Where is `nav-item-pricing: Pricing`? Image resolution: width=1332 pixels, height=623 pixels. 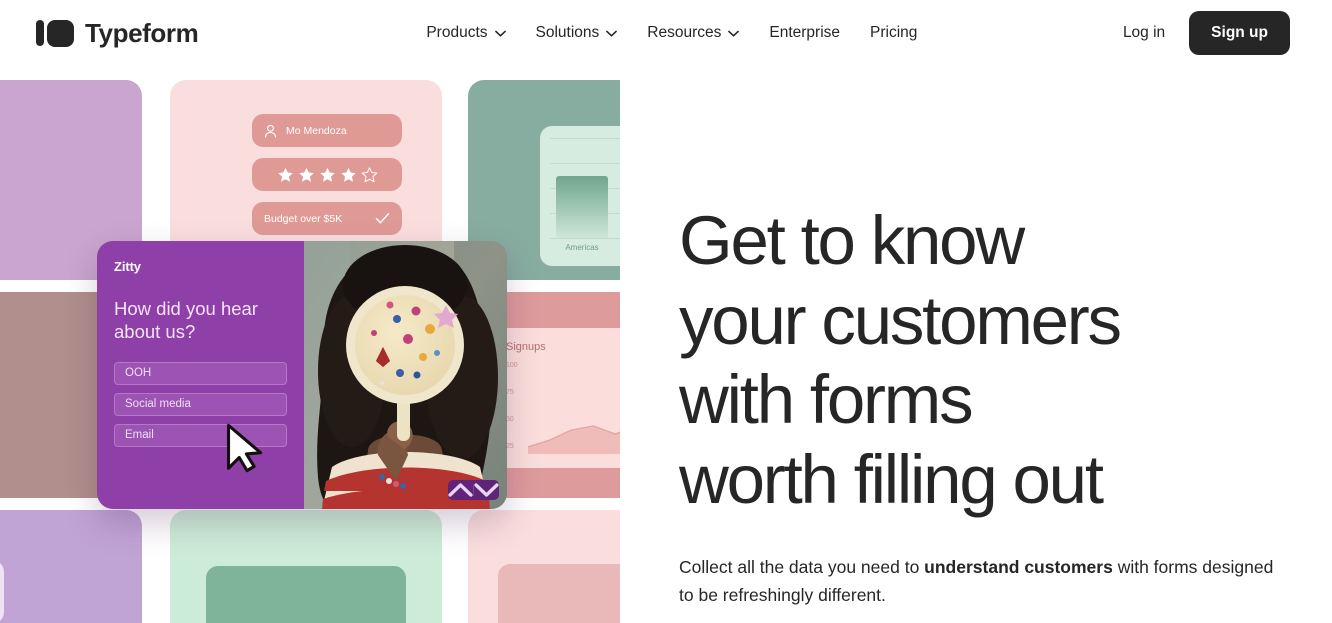
nav-item-pricing: Pricing is located at coordinates (893, 33).